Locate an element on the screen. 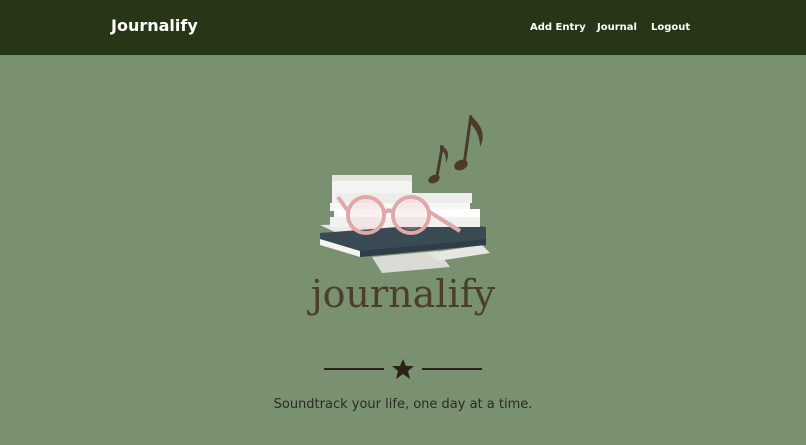  nav-logout: Logout is located at coordinates (670, 27).